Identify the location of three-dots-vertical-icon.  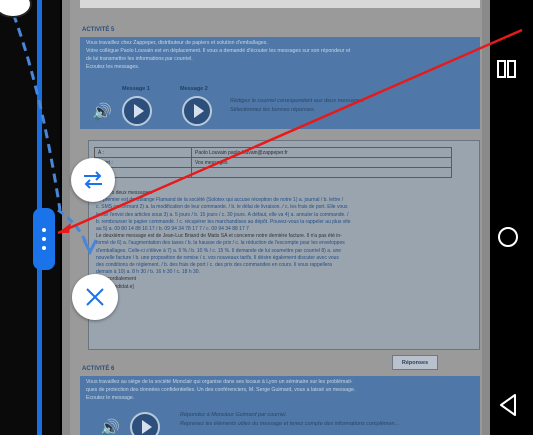
(44, 230).